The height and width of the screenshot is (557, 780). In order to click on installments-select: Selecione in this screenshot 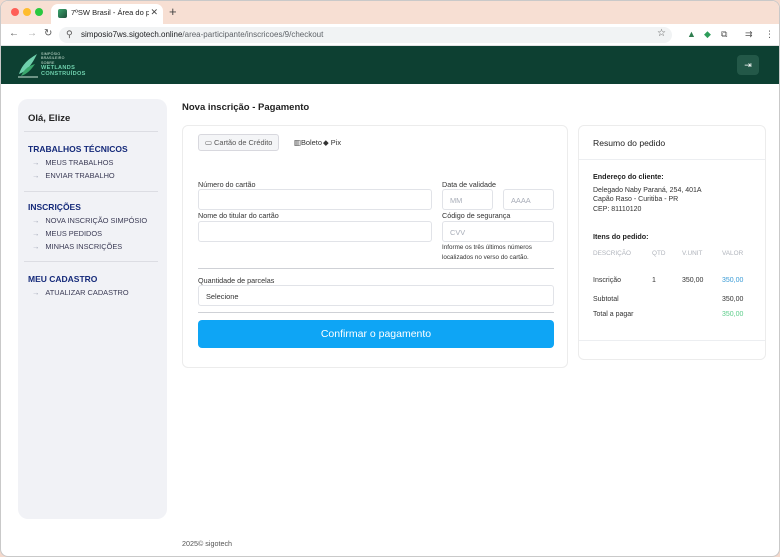, I will do `click(376, 295)`.